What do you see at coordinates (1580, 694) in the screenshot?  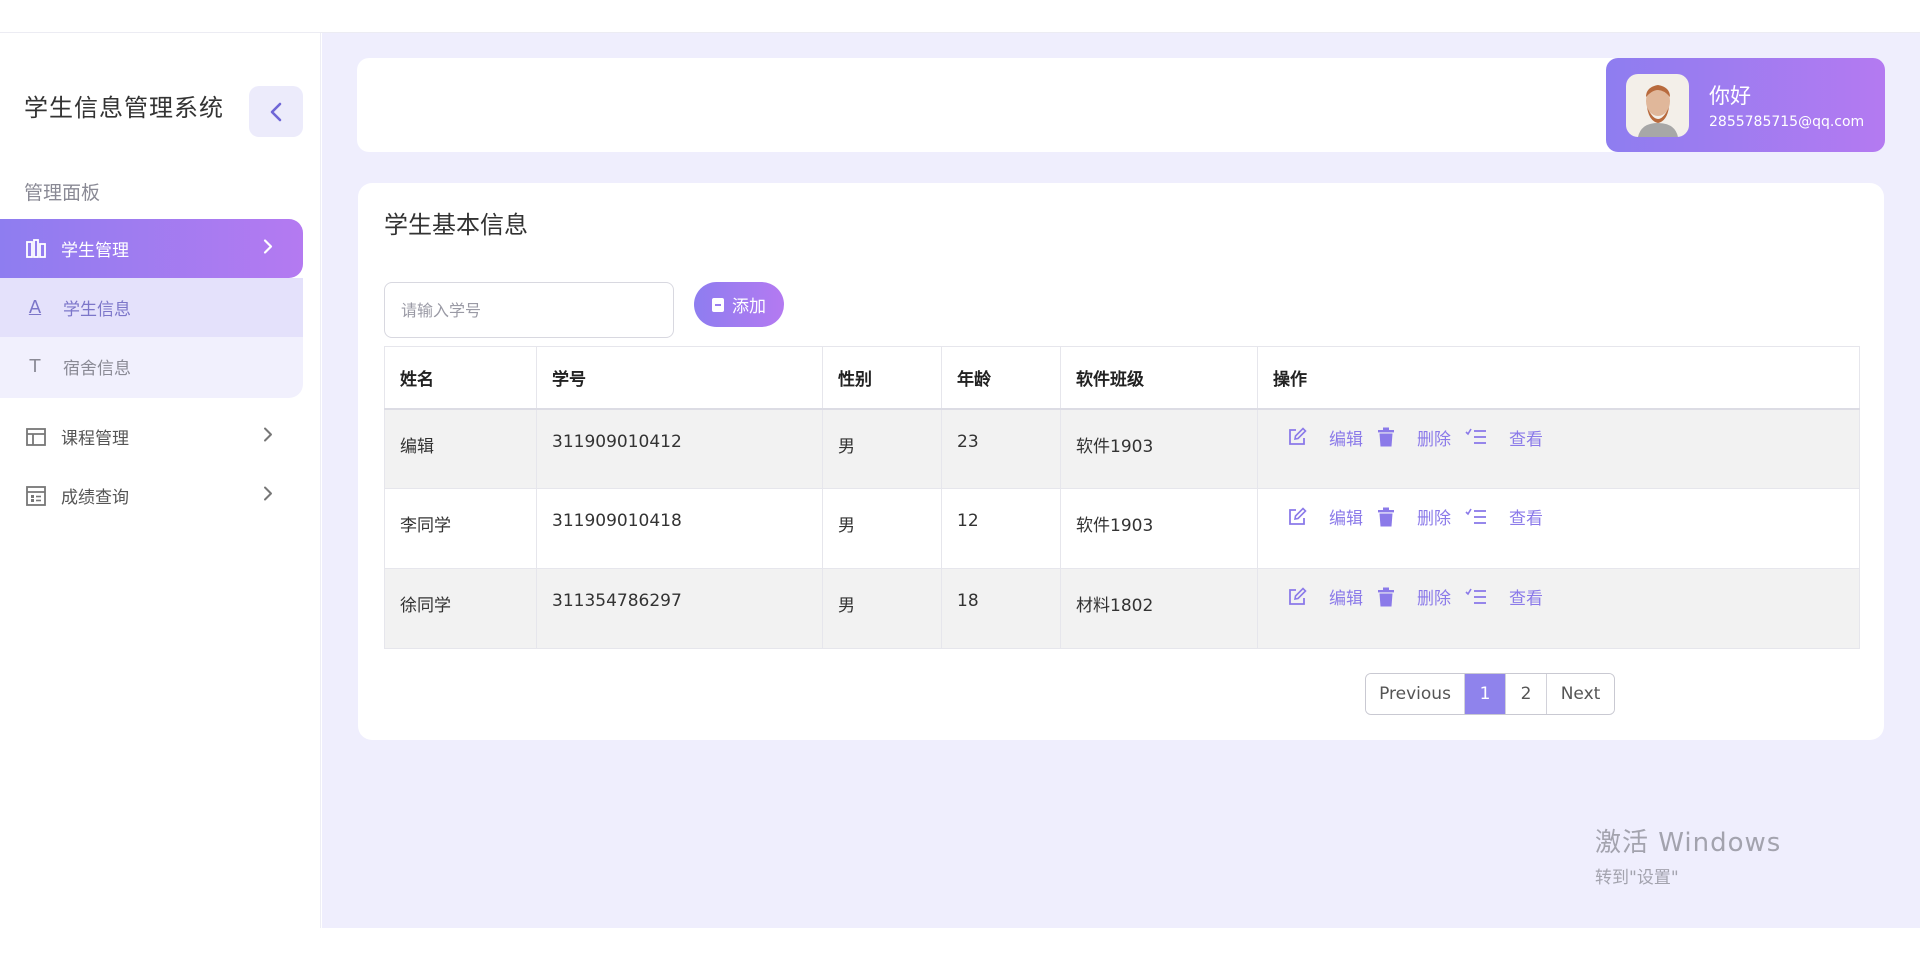 I see `next-page-button: Next` at bounding box center [1580, 694].